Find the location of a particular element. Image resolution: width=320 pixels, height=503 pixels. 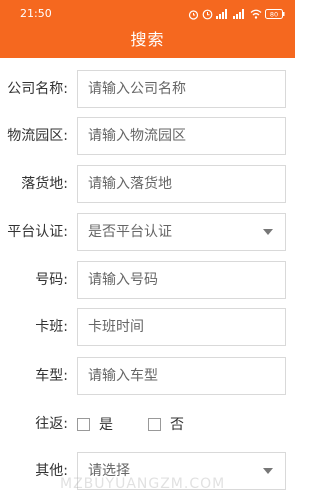

vehicle-type-field is located at coordinates (181, 376).